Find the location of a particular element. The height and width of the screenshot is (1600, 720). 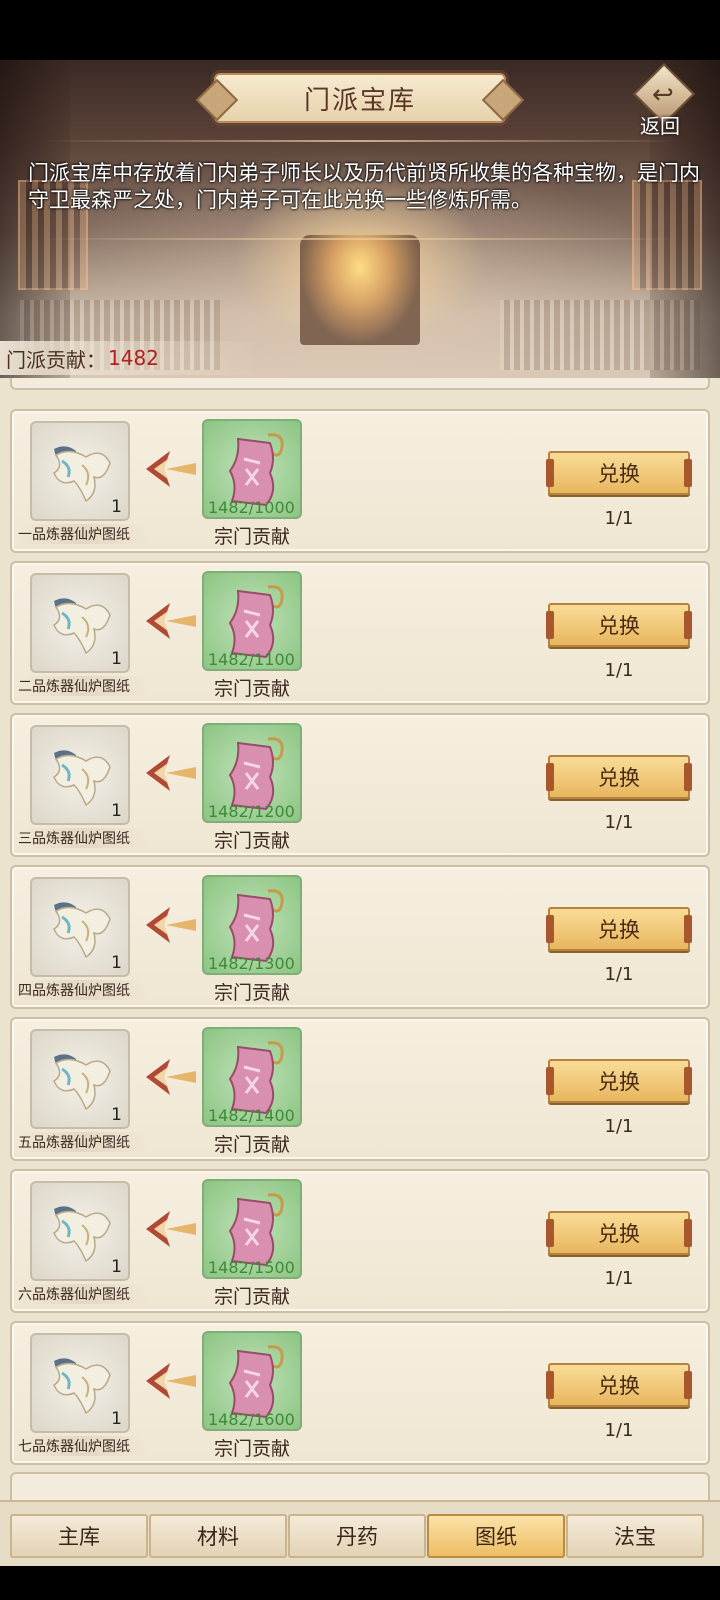

back-chevron-icon: ↩ is located at coordinates (663, 95).